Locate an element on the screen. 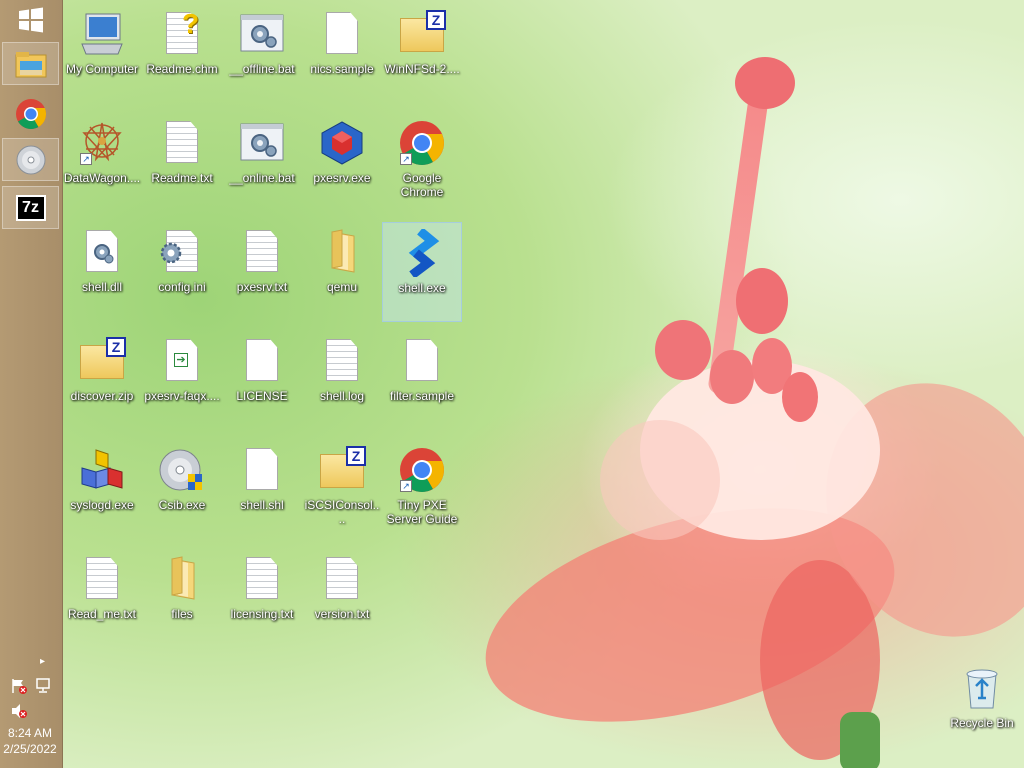 This screenshot has width=1024, height=768. desktop-icon-shell-log: shell.log is located at coordinates (342, 381).